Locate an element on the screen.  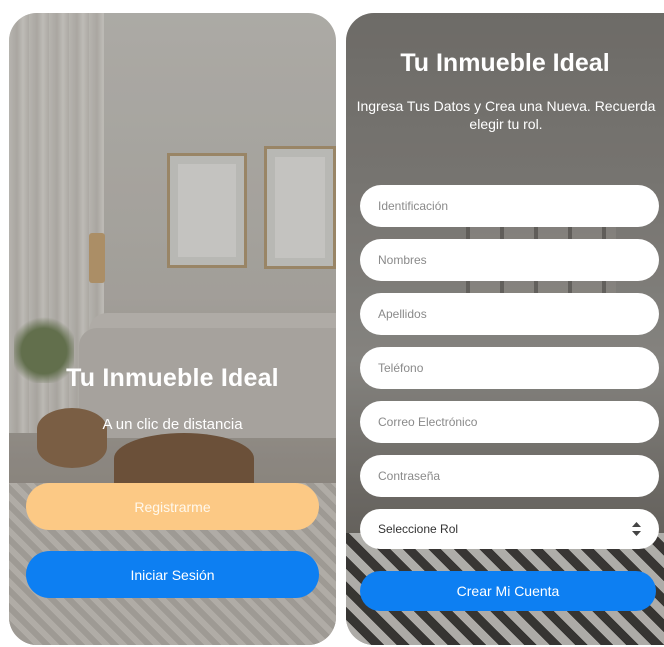
brand-tagline: A un clic de distancia is located at coordinates (172, 424).